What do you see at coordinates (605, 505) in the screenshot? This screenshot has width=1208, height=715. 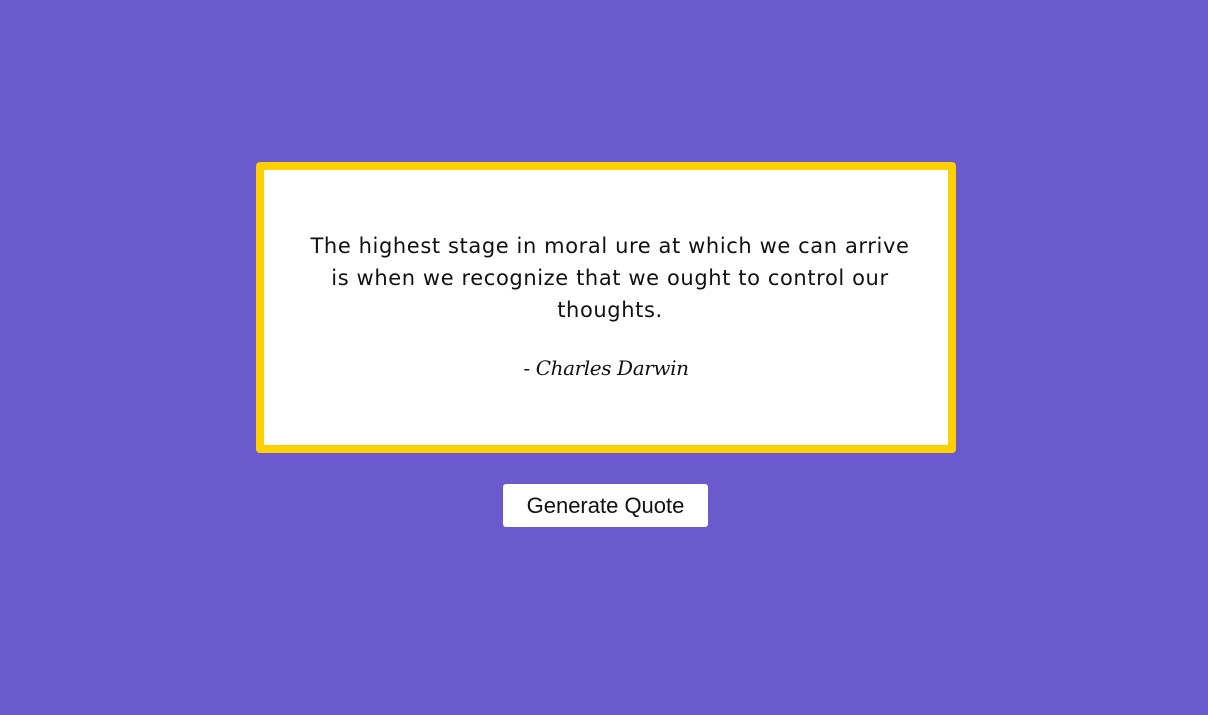 I see `generate-quote-button: Generate Quote` at bounding box center [605, 505].